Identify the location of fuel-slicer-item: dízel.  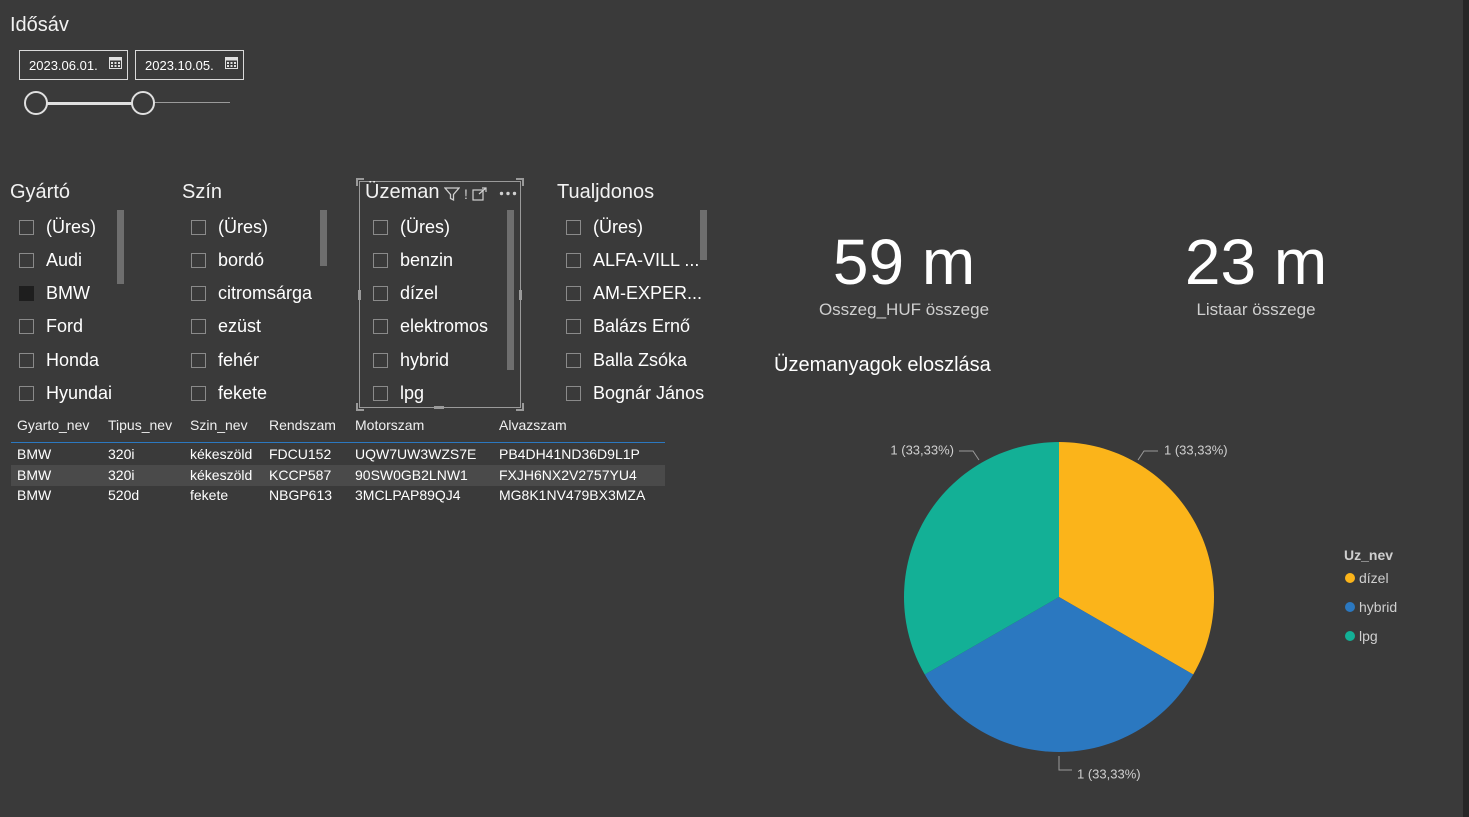
(405, 294).